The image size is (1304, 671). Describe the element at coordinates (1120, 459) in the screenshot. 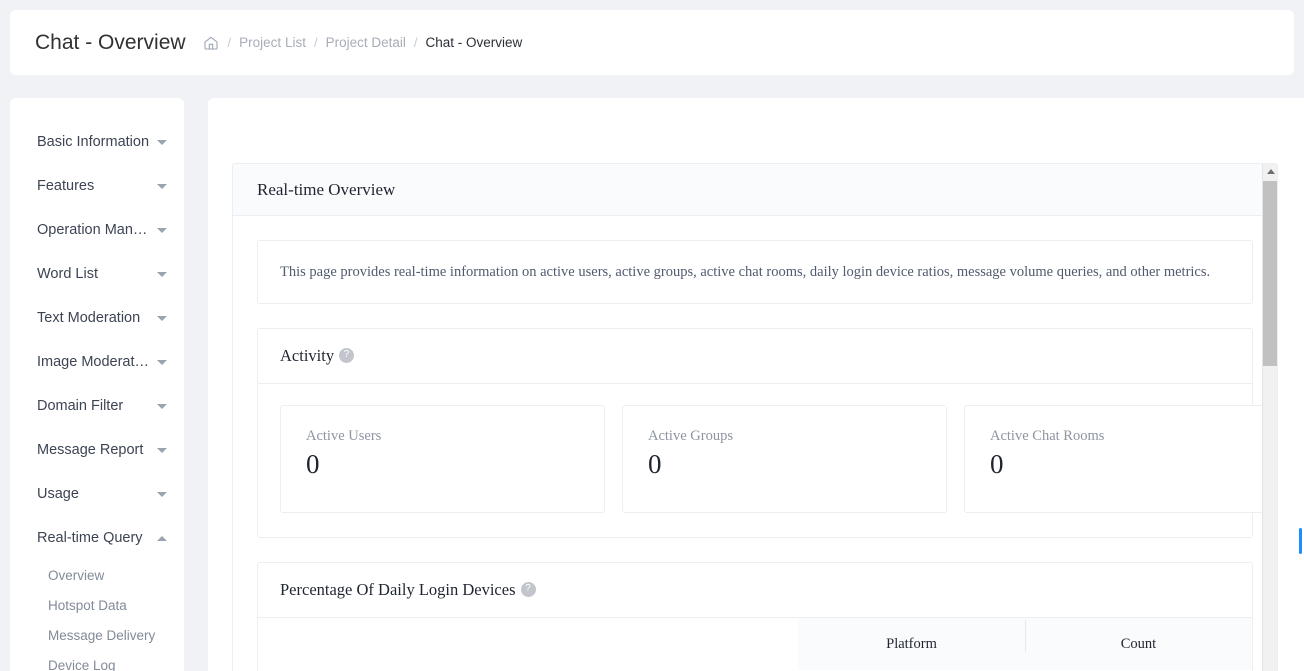

I see `stat-card-active-chat-rooms: Active Chat Rooms 0` at that location.